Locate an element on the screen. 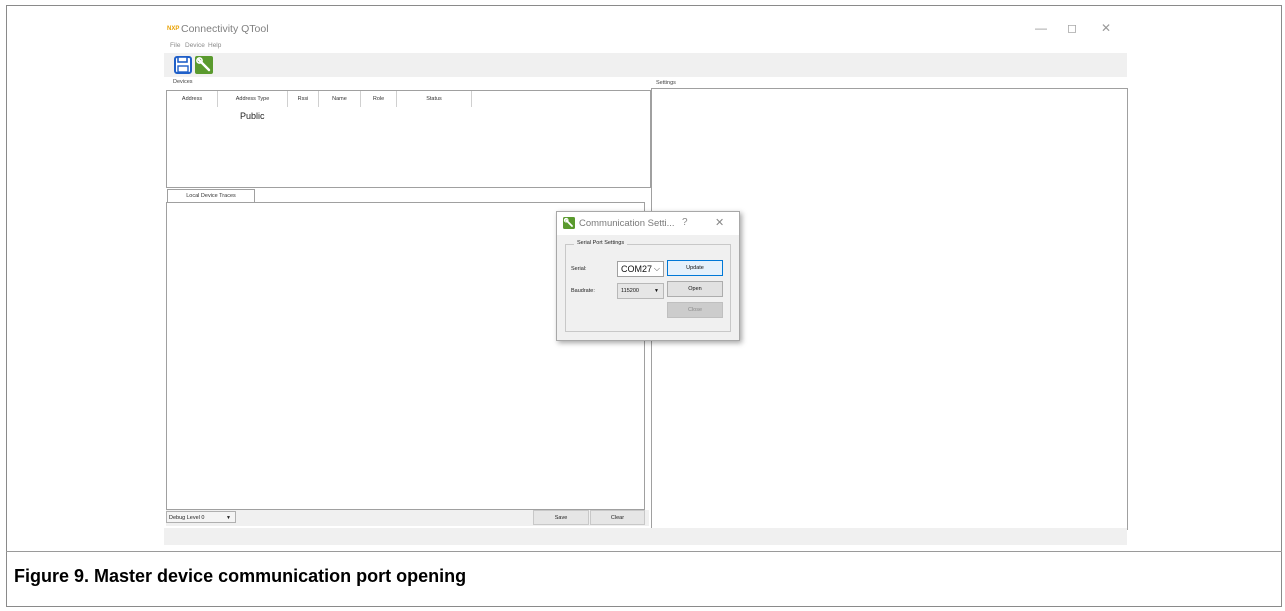 Image resolution: width=1285 pixels, height=611 pixels. device-row-address-type: Public is located at coordinates (252, 116).